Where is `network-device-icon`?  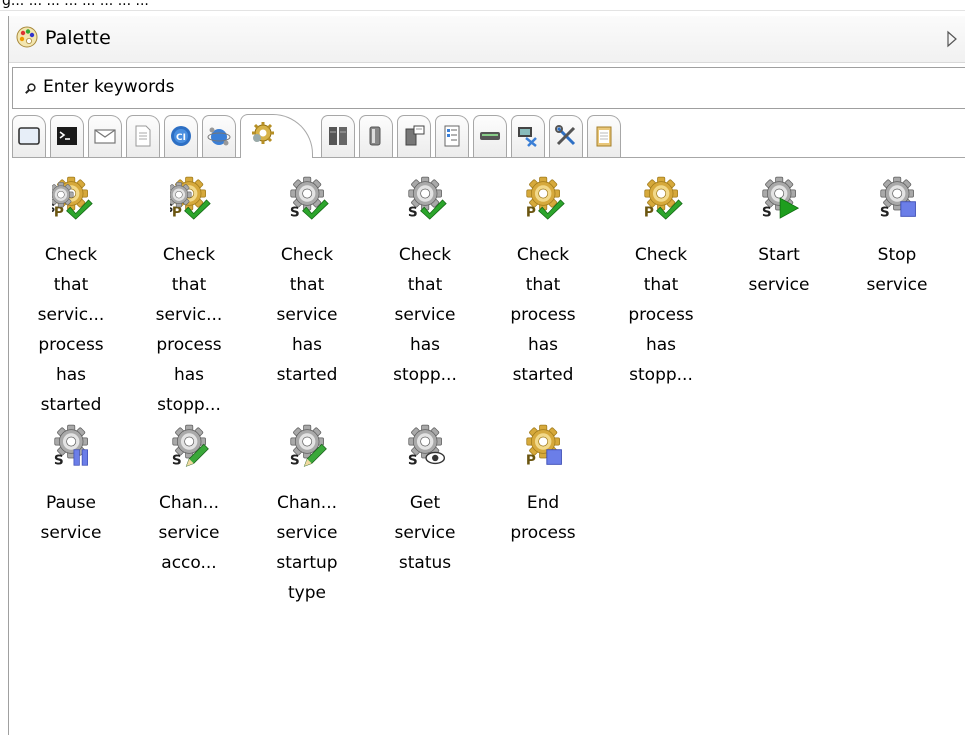 network-device-icon is located at coordinates (490, 136).